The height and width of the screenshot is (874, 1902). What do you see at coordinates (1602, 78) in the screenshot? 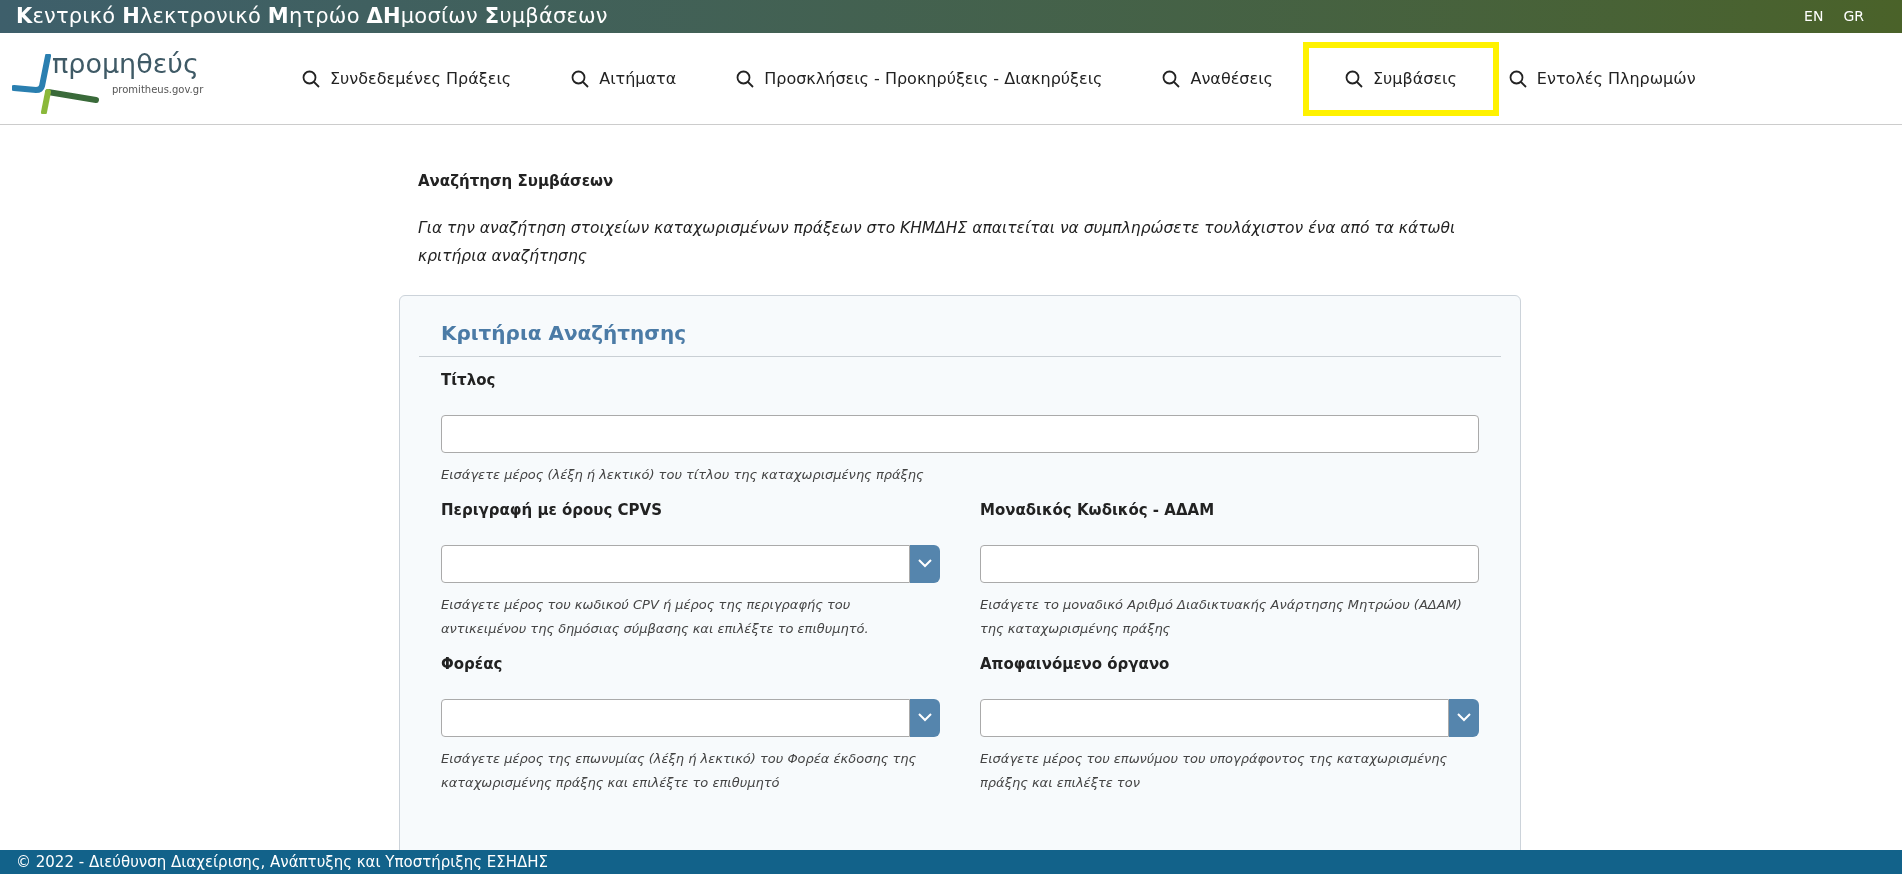
I see `nav-link: Εντολές Πληρωμών` at bounding box center [1602, 78].